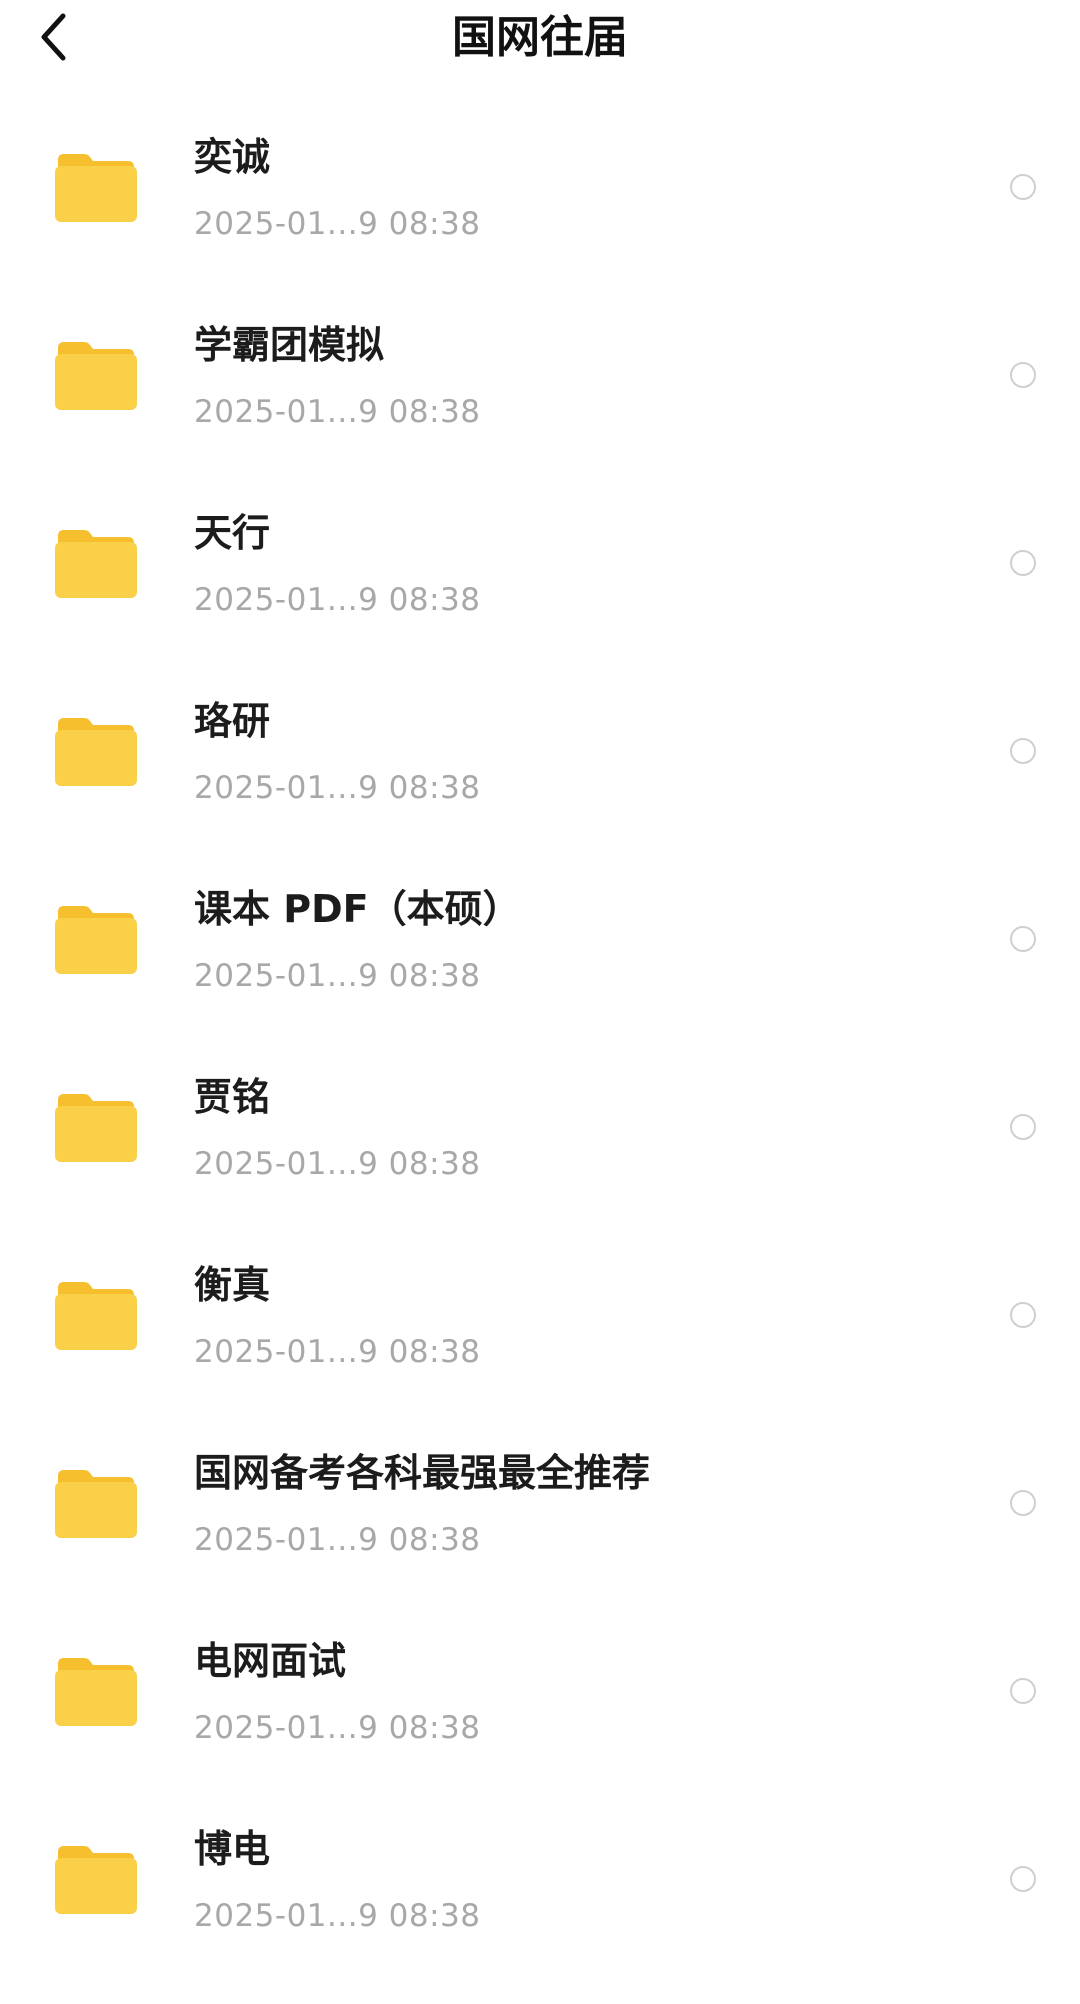 Image resolution: width=1080 pixels, height=2004 pixels. What do you see at coordinates (540, 1904) in the screenshot?
I see `folder-row: 博电 2025-01...9 08:38` at bounding box center [540, 1904].